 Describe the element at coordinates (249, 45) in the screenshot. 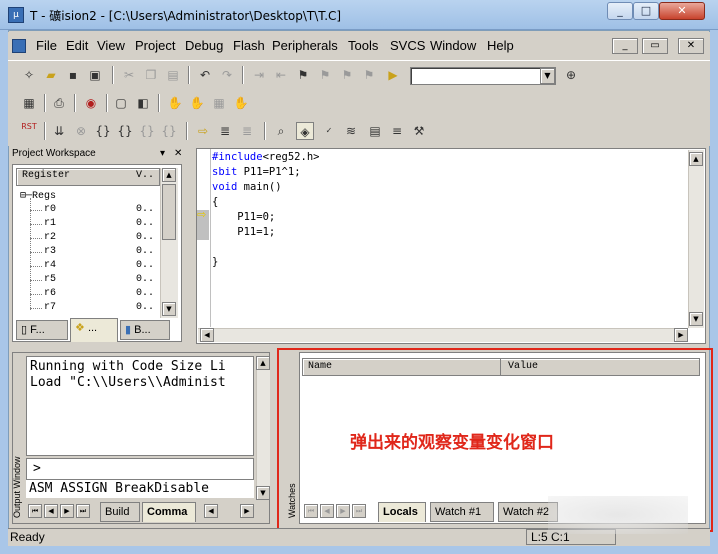

I see `menu-flash: Flash` at that location.